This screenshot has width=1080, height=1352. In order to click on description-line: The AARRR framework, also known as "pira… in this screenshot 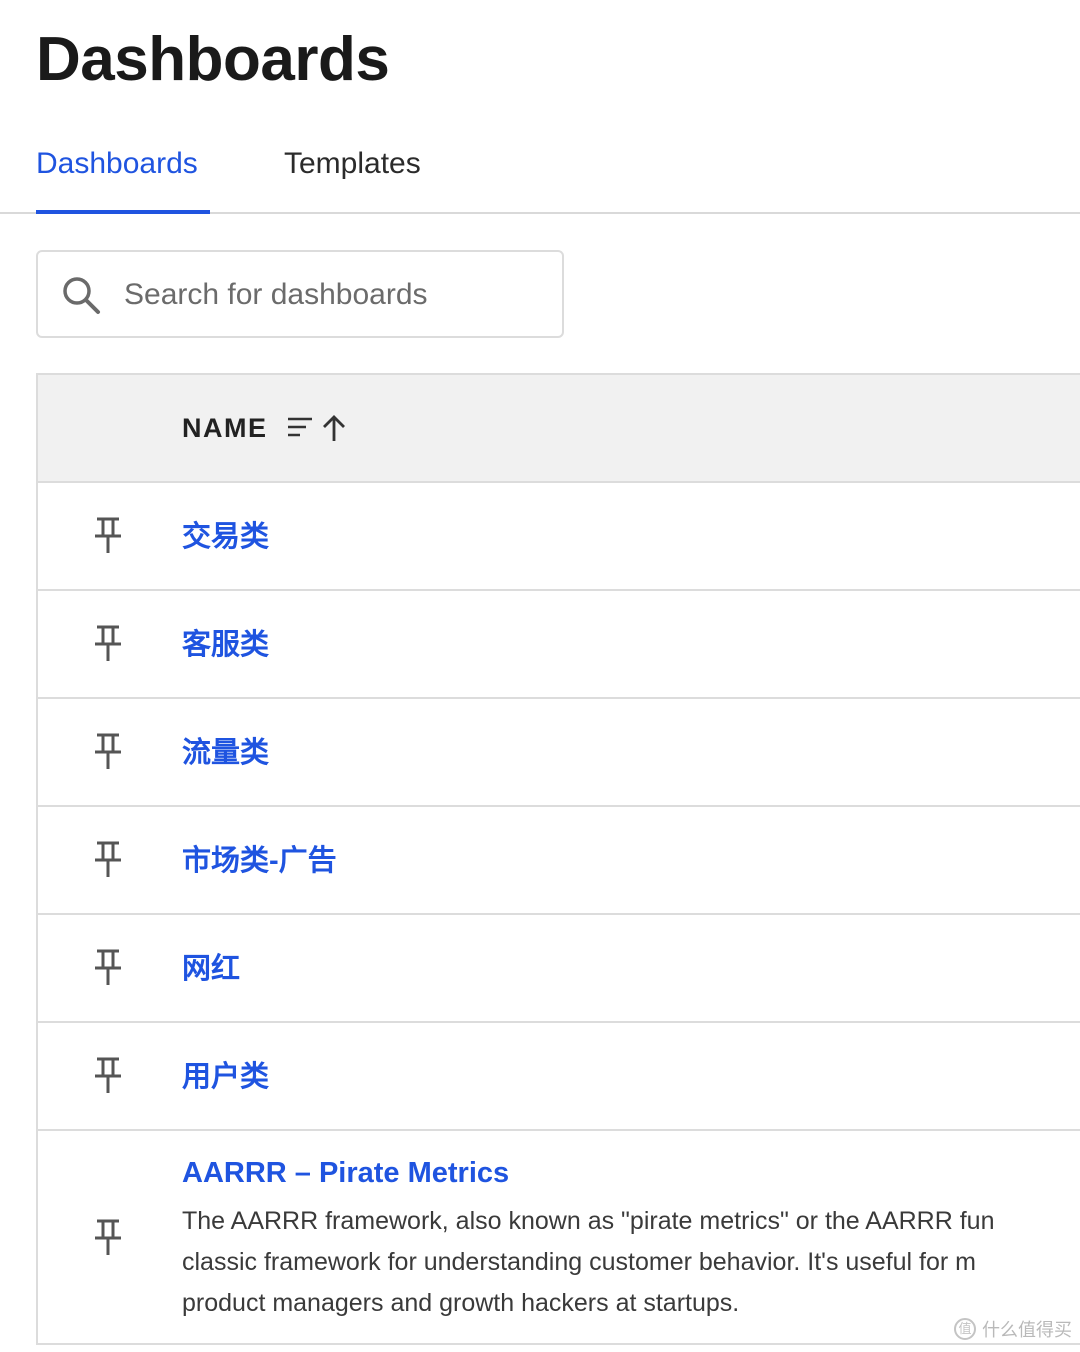, I will do `click(588, 1221)`.